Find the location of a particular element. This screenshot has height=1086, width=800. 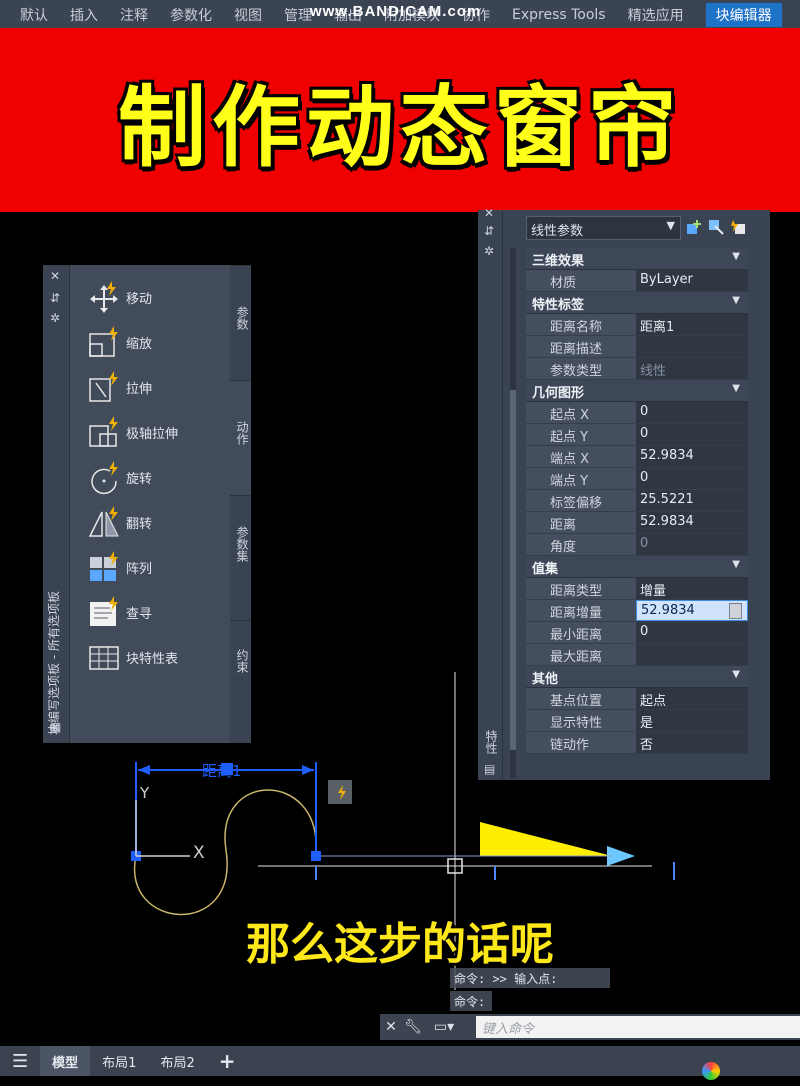

property-row: 参数类型 线性 is located at coordinates (637, 369).